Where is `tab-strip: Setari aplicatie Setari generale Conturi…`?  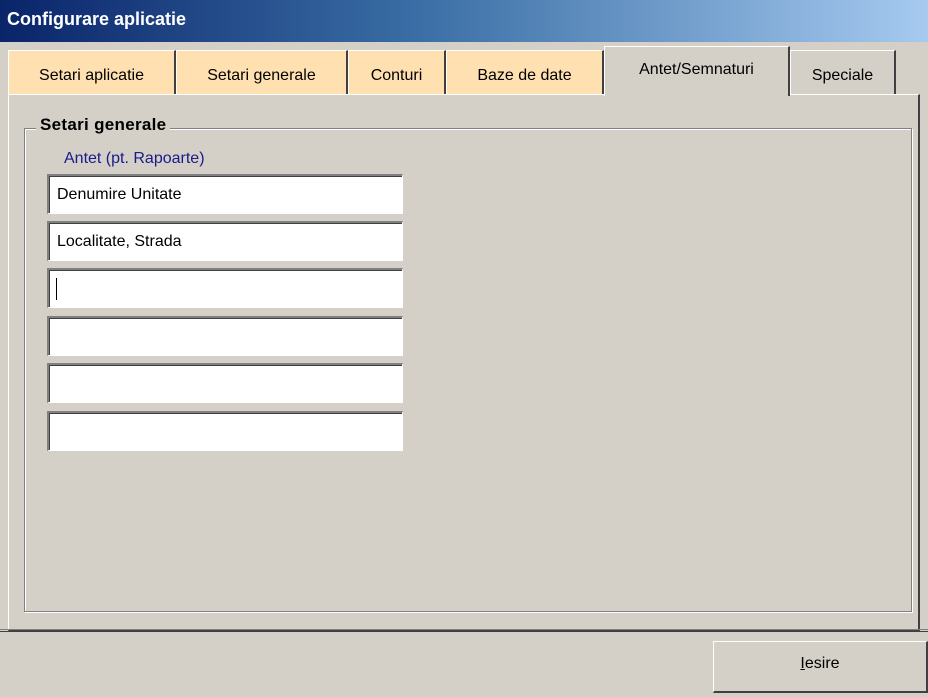
tab-strip: Setari aplicatie Setari generale Conturi… is located at coordinates (464, 71).